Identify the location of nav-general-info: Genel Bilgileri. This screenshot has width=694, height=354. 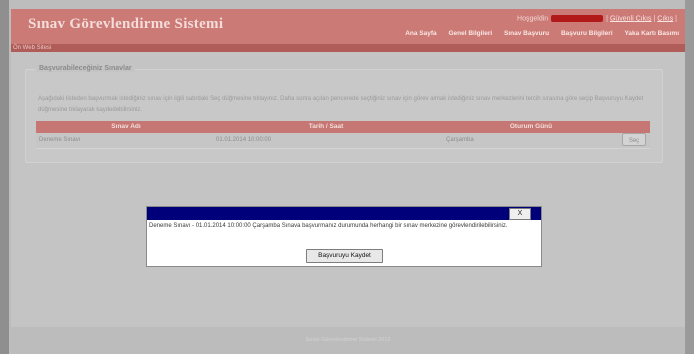
(470, 33).